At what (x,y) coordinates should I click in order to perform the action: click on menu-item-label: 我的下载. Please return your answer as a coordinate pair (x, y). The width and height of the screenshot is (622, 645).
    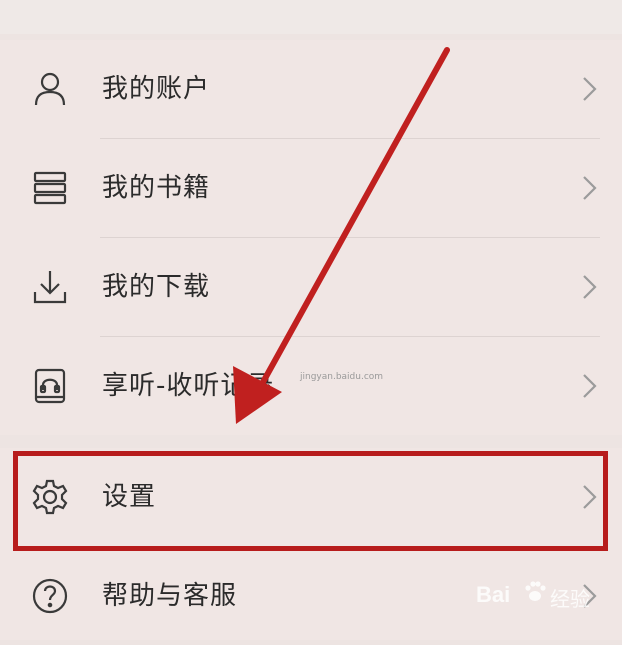
    Looking at the image, I should click on (156, 287).